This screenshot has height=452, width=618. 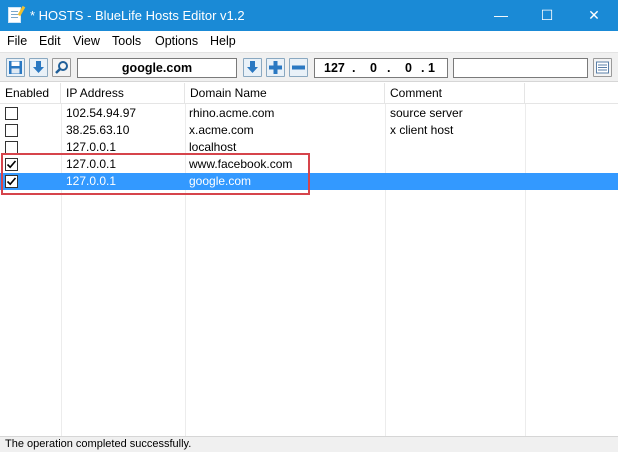 I want to click on ip-address-cell: 102.54.94.97, so click(x=101, y=113).